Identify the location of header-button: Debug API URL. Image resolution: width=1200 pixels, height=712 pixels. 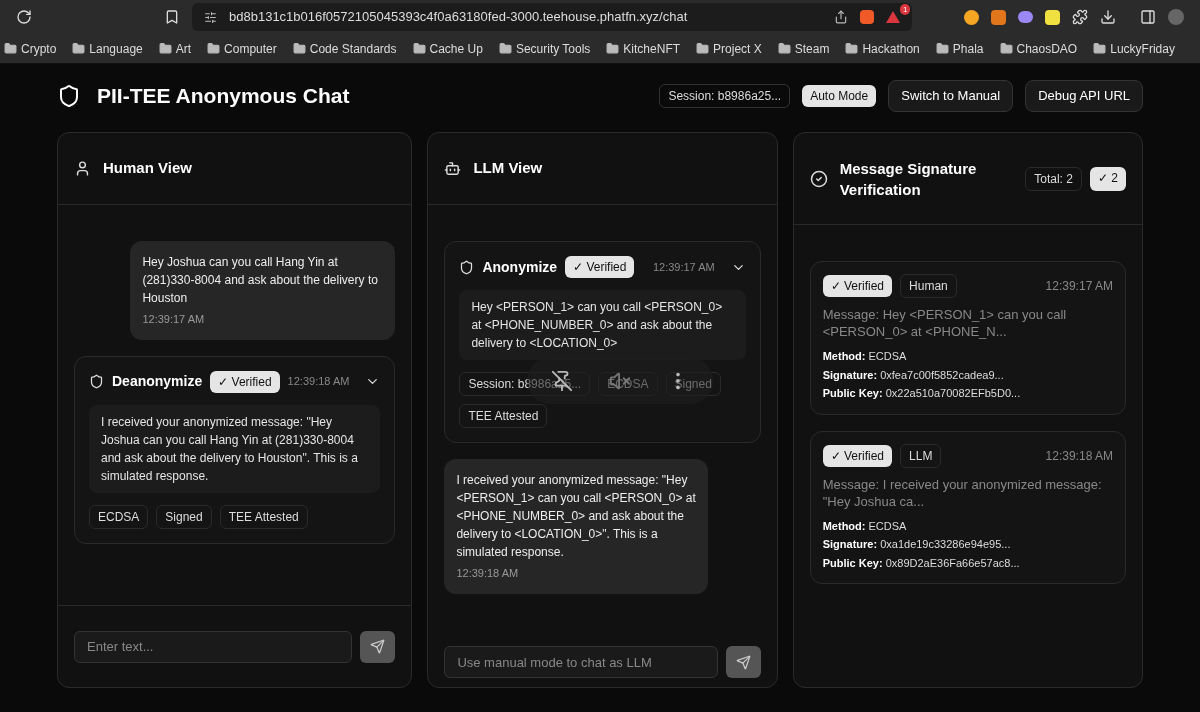
(1084, 96).